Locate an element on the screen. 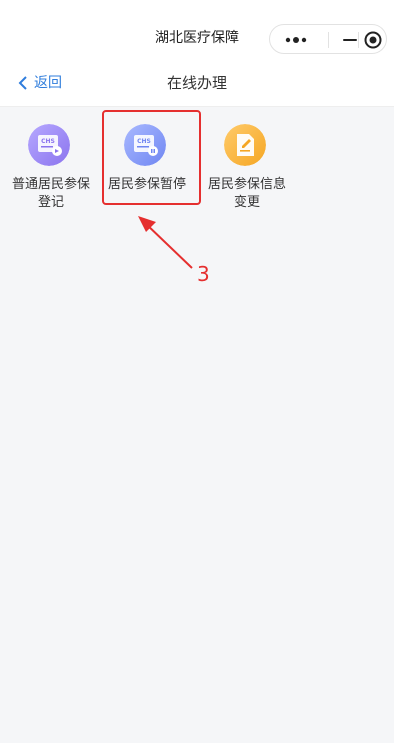 Image resolution: width=394 pixels, height=743 pixels. tile-label-line2: 登记 is located at coordinates (50, 202).